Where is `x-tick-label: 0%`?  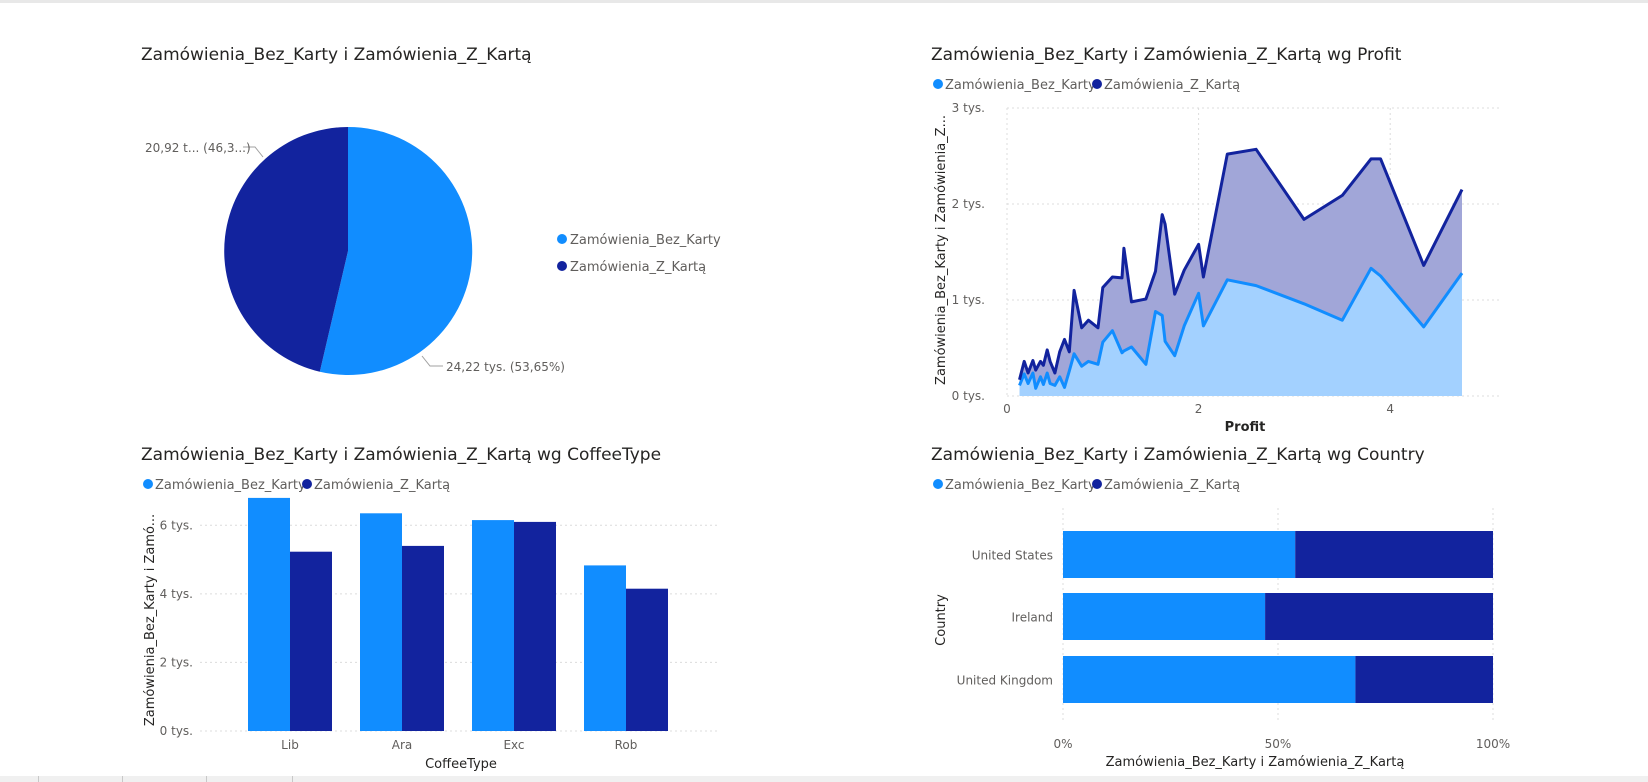 x-tick-label: 0% is located at coordinates (1062, 744).